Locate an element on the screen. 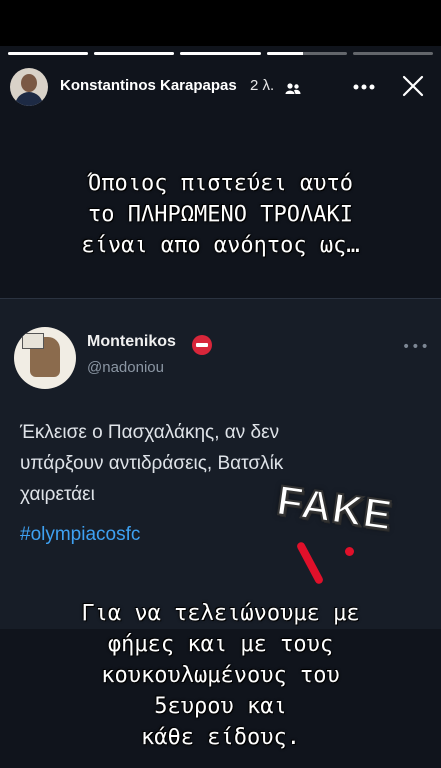 The height and width of the screenshot is (768, 441). tweet-text-line: Έκλεισε ο Πασχαλάκης, αν δεν is located at coordinates (150, 432).